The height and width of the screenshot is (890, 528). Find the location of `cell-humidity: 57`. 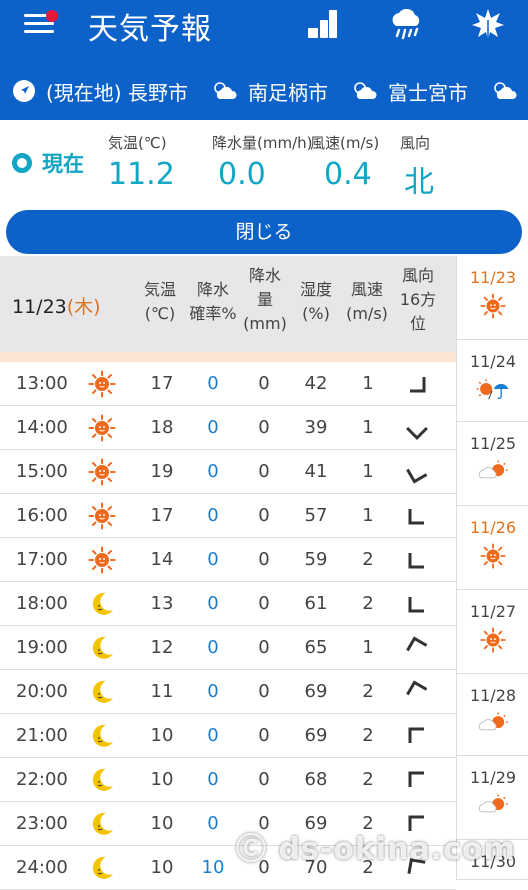

cell-humidity: 57 is located at coordinates (316, 515).